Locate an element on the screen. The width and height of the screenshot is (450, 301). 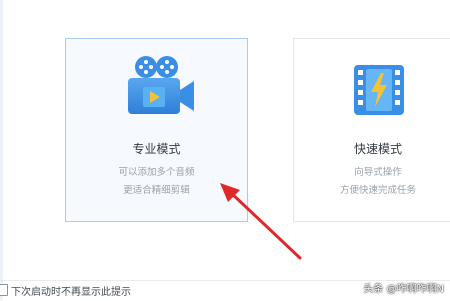
quick-mode-desc-line-1: 向导式操作 is located at coordinates (378, 172).